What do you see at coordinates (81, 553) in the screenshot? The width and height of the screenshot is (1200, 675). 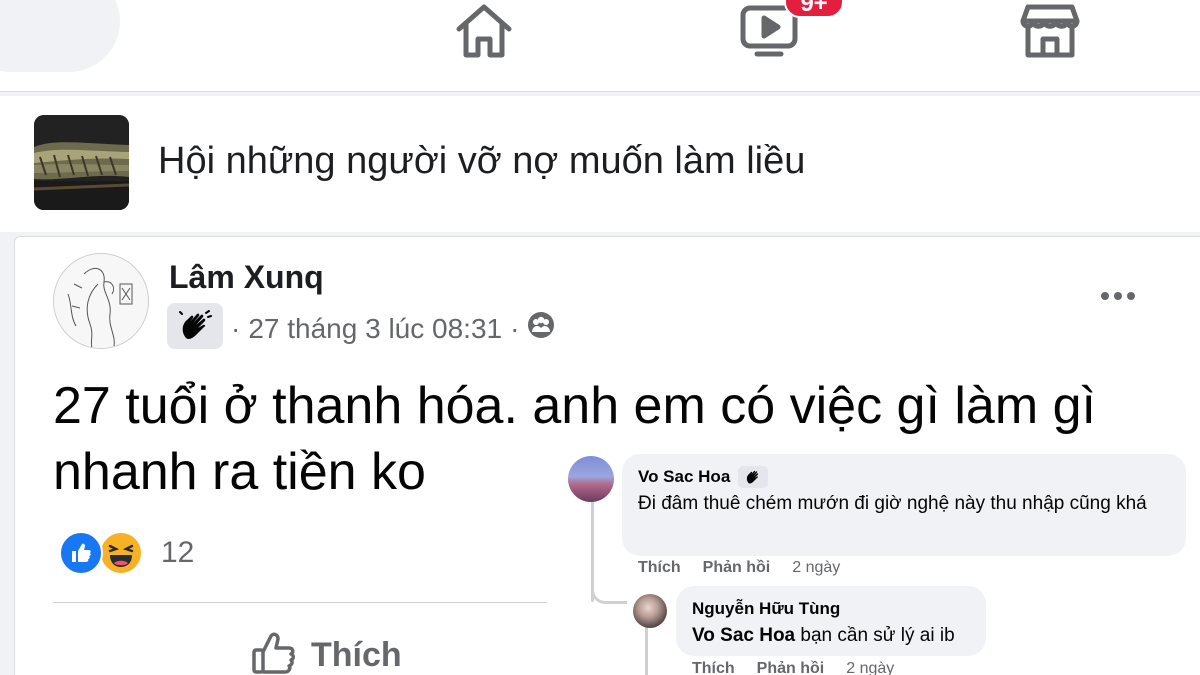 I see `like-reaction-icon` at bounding box center [81, 553].